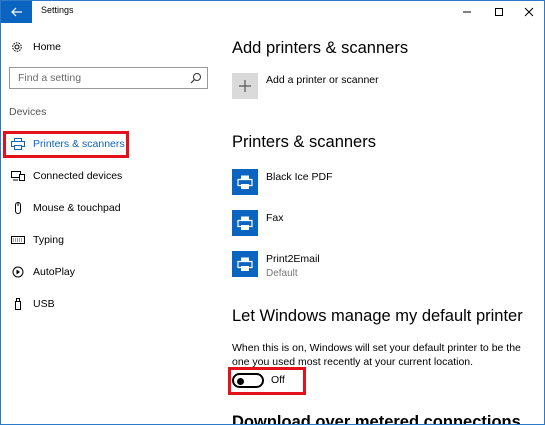  Describe the element at coordinates (18, 272) in the screenshot. I see `autoplay-icon` at that location.